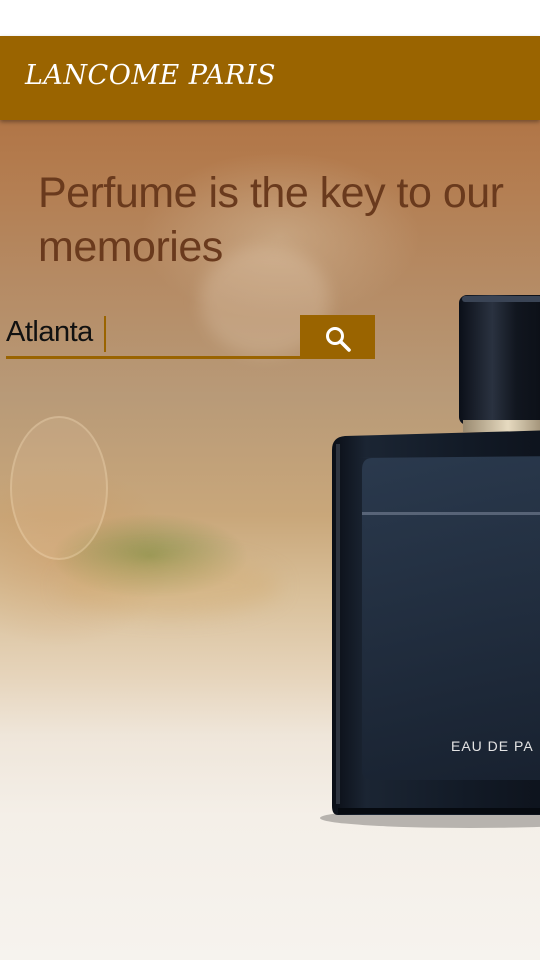  I want to click on search-button, so click(337, 337).